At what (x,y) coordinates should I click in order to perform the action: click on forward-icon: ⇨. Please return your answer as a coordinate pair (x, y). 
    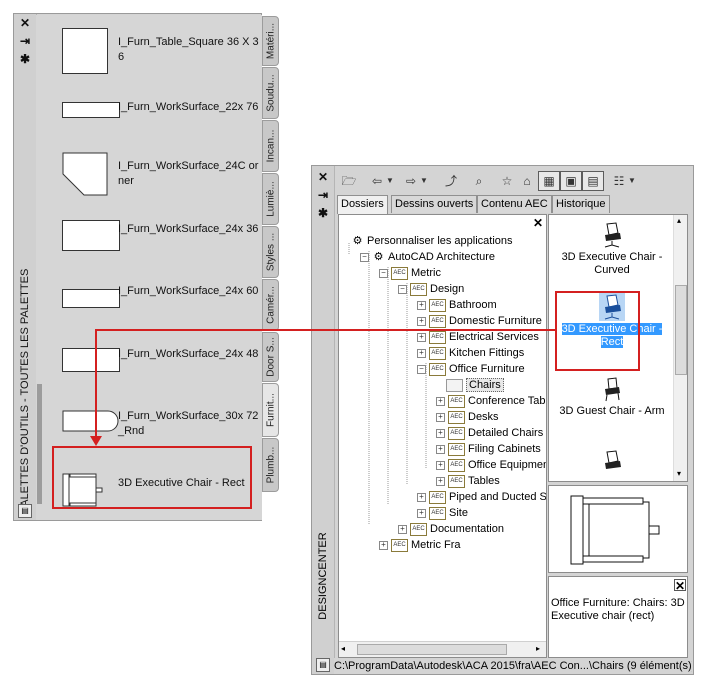
    Looking at the image, I should click on (411, 181).